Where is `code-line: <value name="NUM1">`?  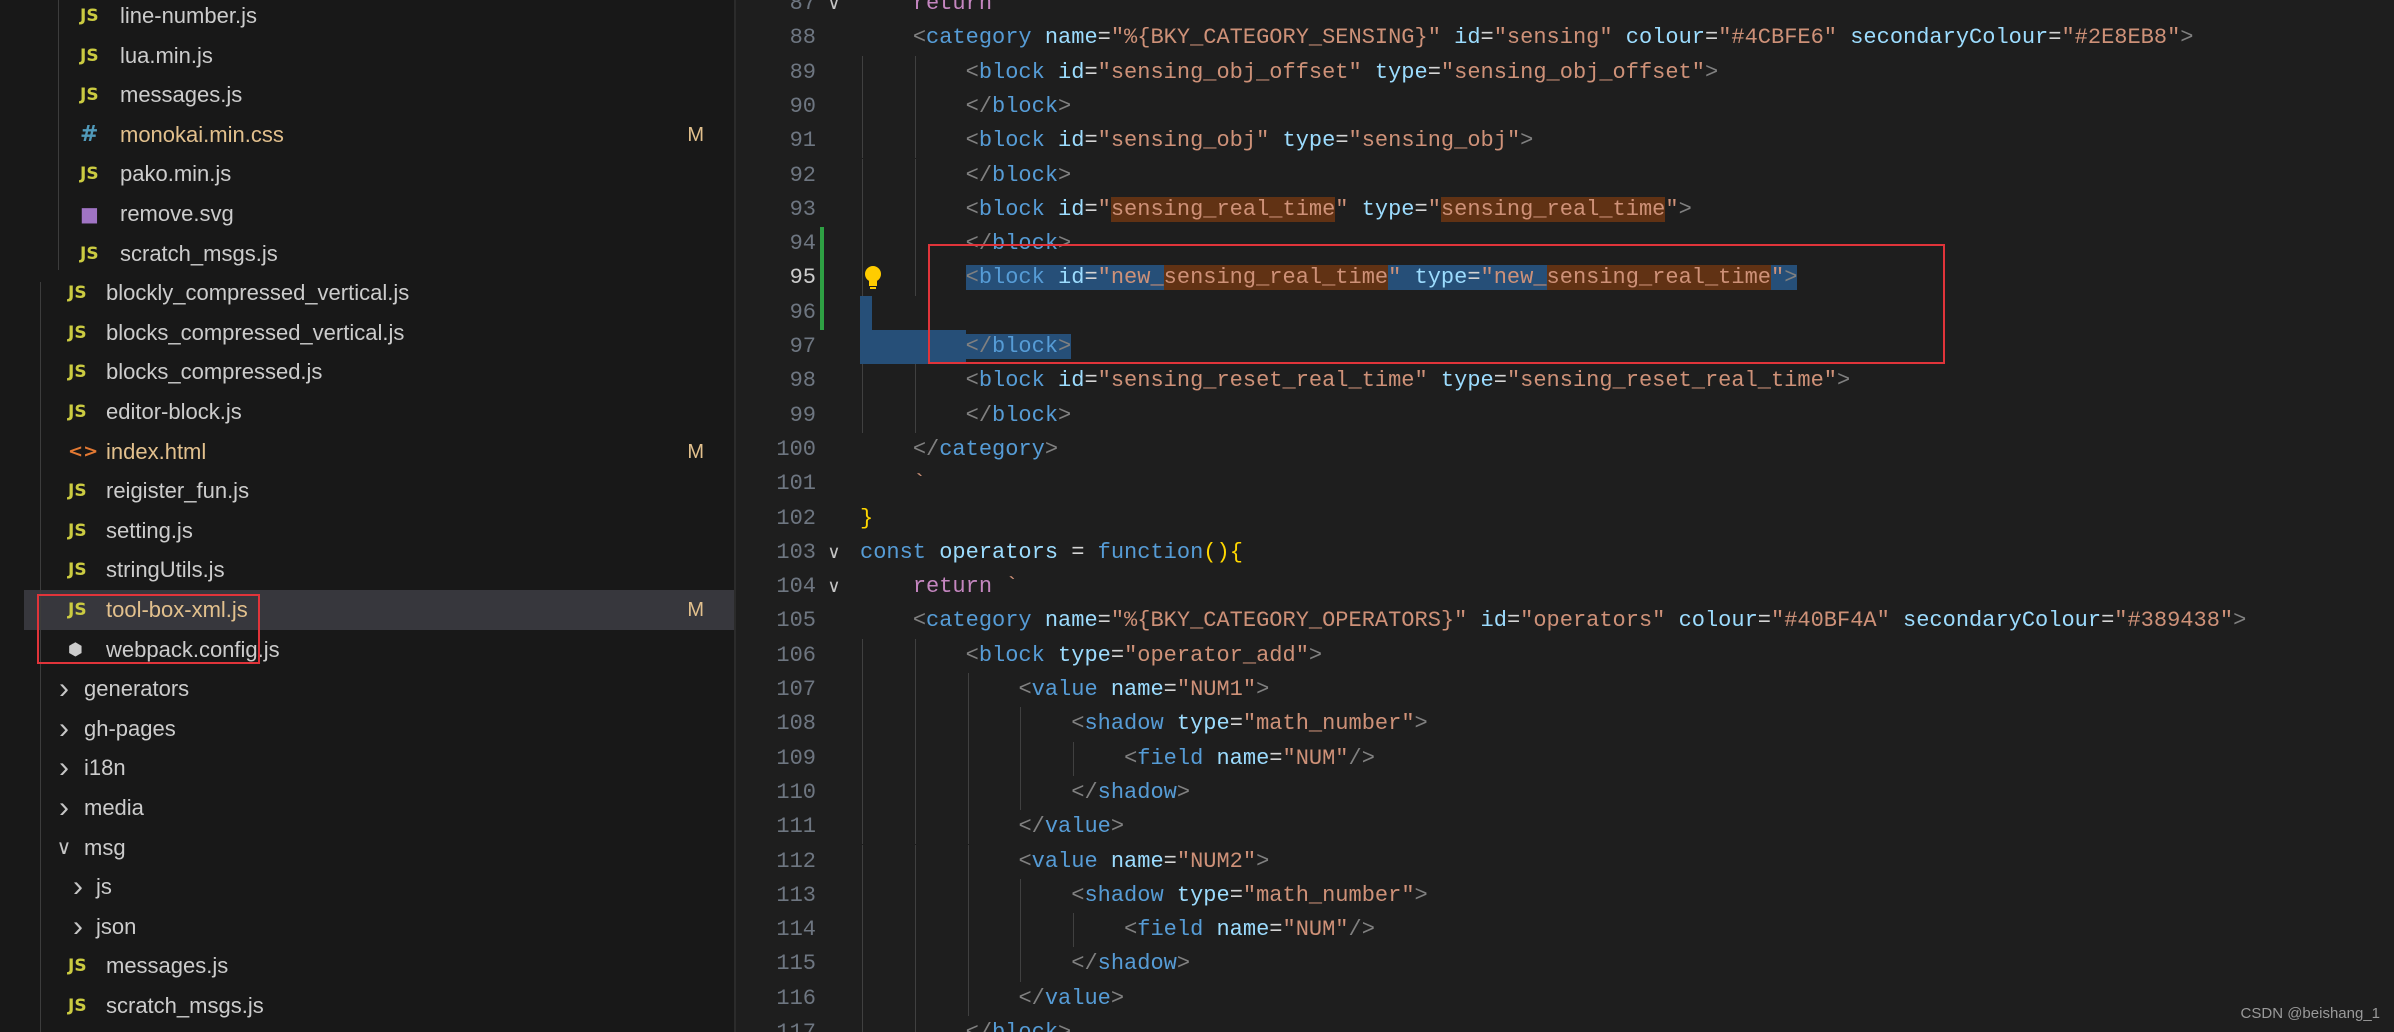
code-line: <value name="NUM1"> is located at coordinates (1143, 690).